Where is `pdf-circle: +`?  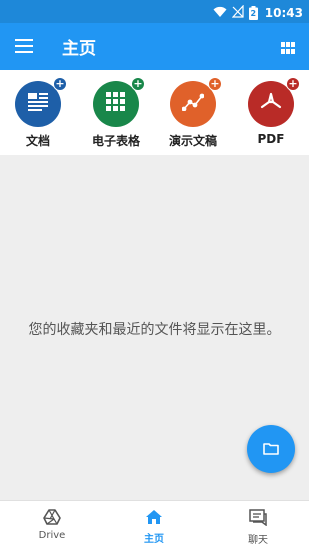
pdf-circle: + is located at coordinates (274, 102).